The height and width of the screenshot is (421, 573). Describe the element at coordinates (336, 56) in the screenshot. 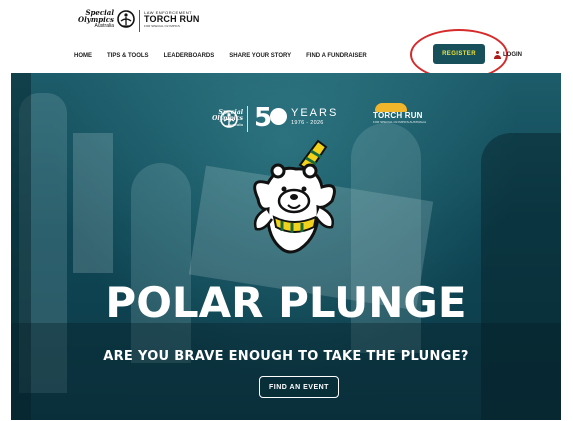

I see `nav-find-a-fundraiser: FIND A FUNDRAISER` at that location.